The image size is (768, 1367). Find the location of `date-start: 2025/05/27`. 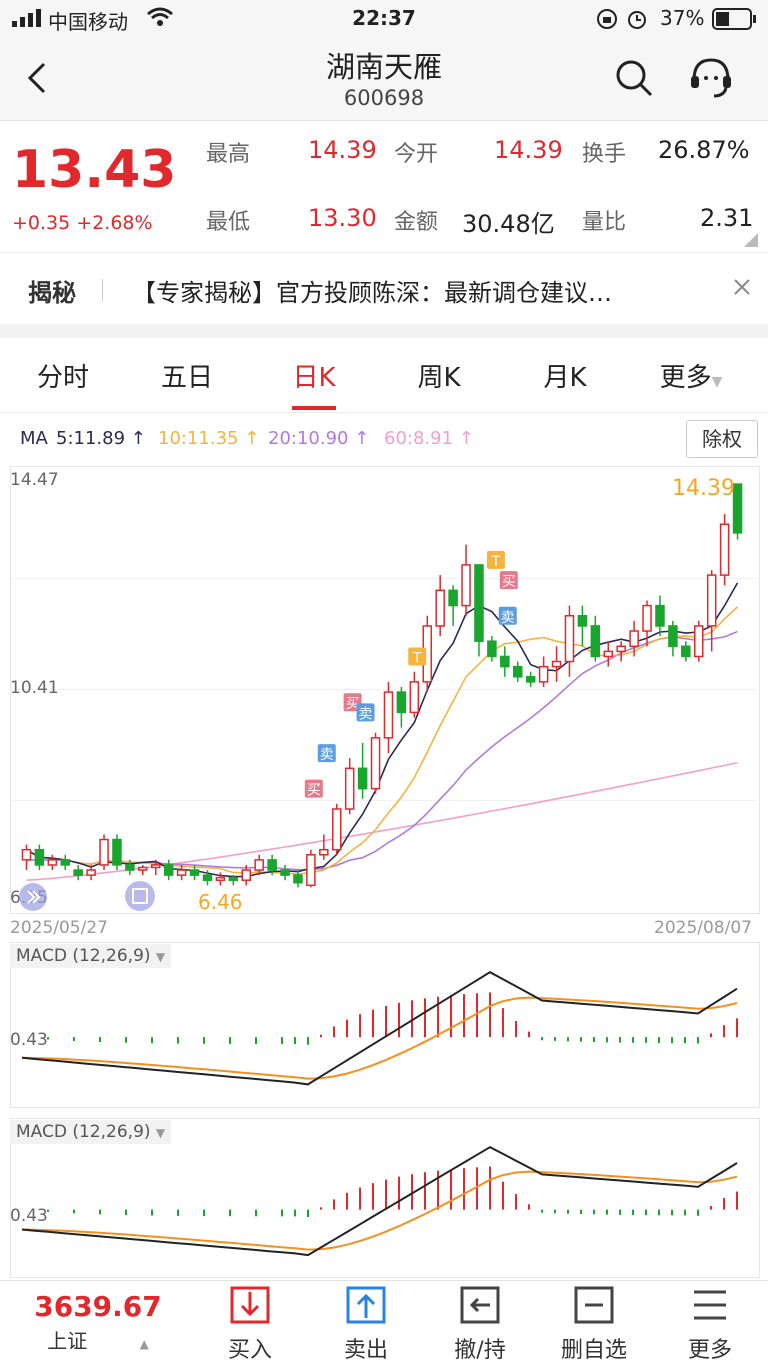

date-start: 2025/05/27 is located at coordinates (59, 928).